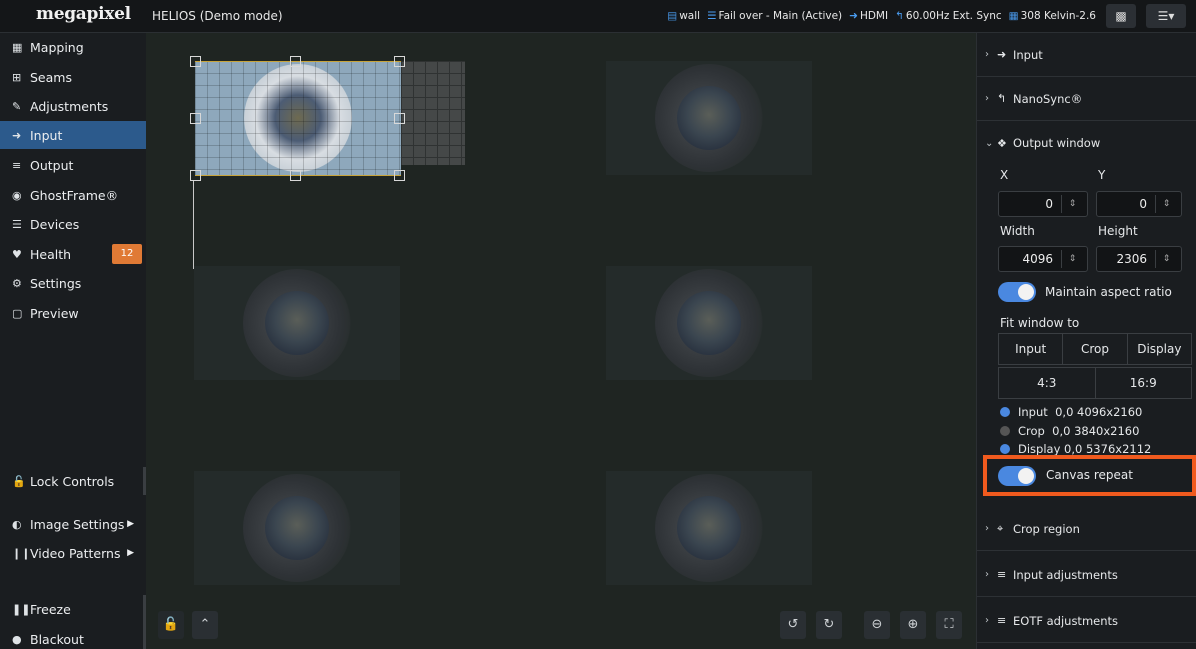  I want to click on sidebar-item-ghostframe: ◉ GhostFrame®, so click(73, 195).